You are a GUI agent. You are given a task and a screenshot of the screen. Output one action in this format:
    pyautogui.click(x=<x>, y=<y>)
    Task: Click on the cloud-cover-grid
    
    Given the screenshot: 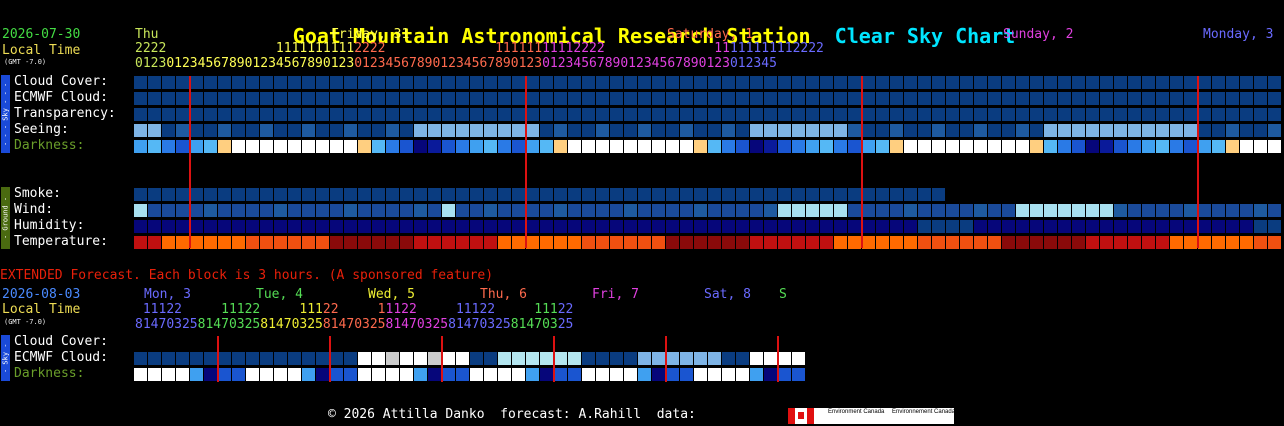 What is the action you would take?
    pyautogui.click(x=708, y=83)
    